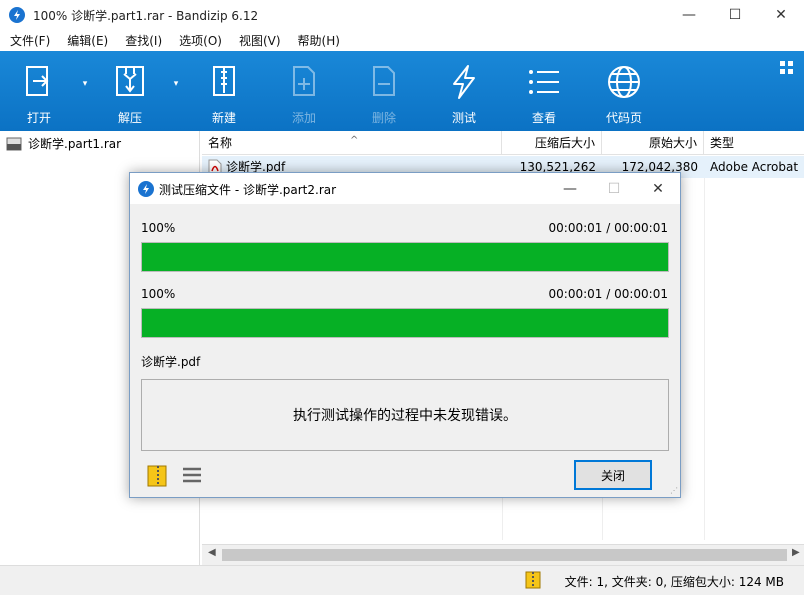  Describe the element at coordinates (224, 81) in the screenshot. I see `new-archive-icon` at that location.